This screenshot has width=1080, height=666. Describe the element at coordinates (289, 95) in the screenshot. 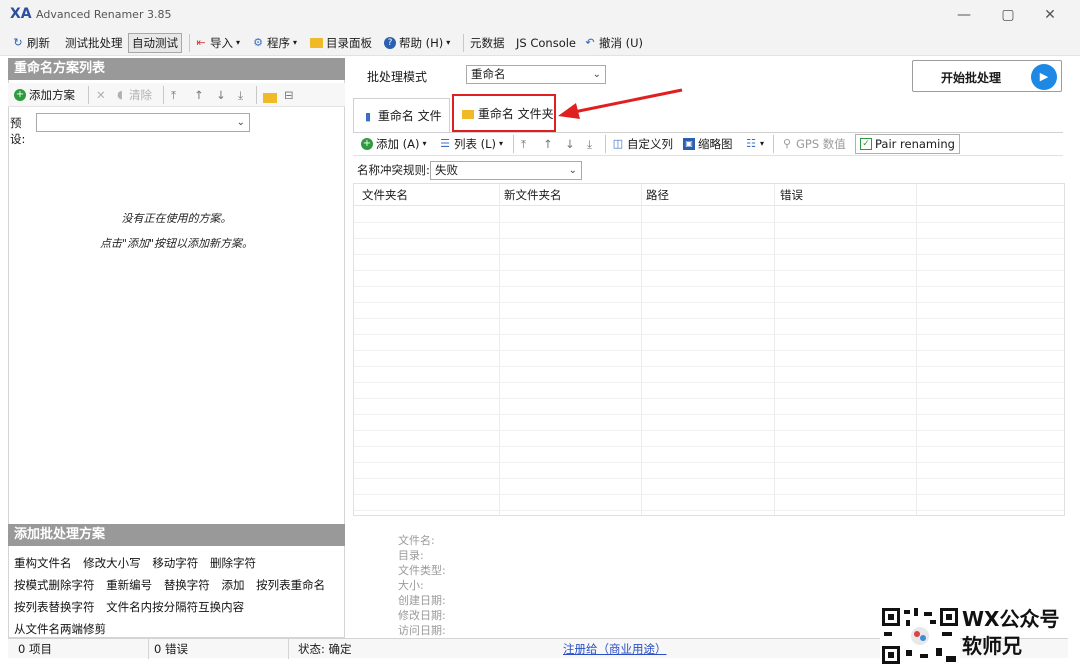

I see `save-preset-icon: ⊟` at that location.